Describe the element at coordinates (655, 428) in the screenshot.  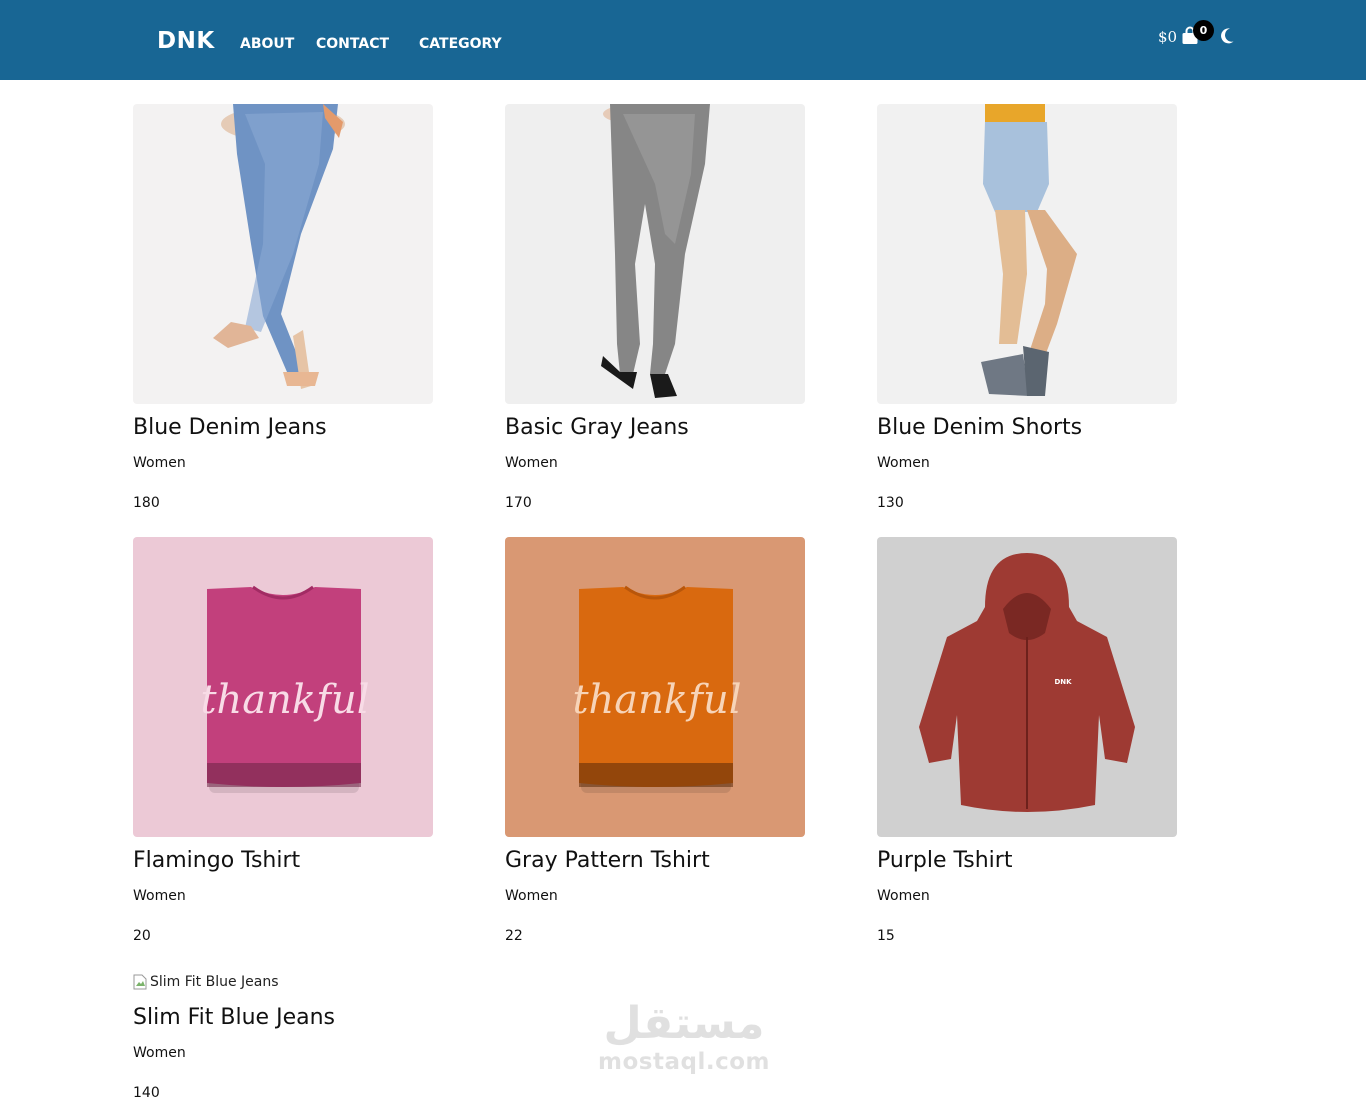
I see `product-title: Basic Gray Jeans` at that location.